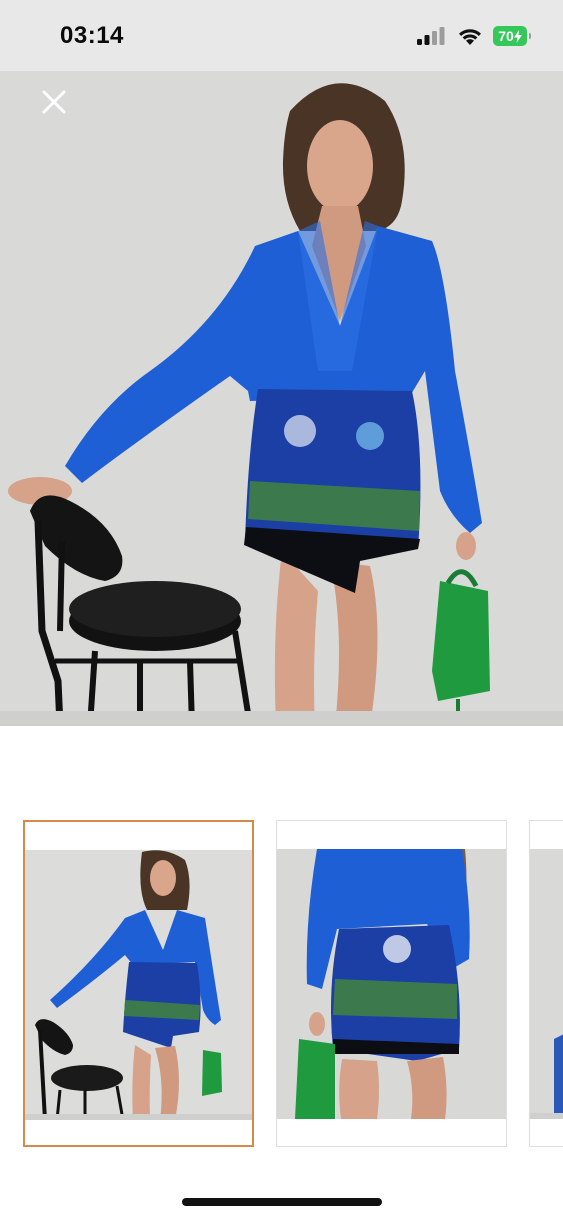 This screenshot has width=563, height=1219. What do you see at coordinates (431, 36) in the screenshot?
I see `cellular-signal-icon` at bounding box center [431, 36].